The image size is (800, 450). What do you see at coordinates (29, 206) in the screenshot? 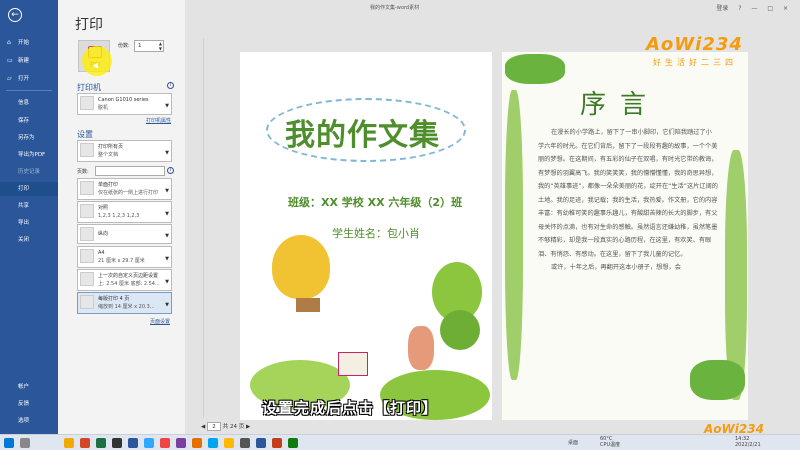
I see `sidebar-item-share: 共享` at bounding box center [29, 206].